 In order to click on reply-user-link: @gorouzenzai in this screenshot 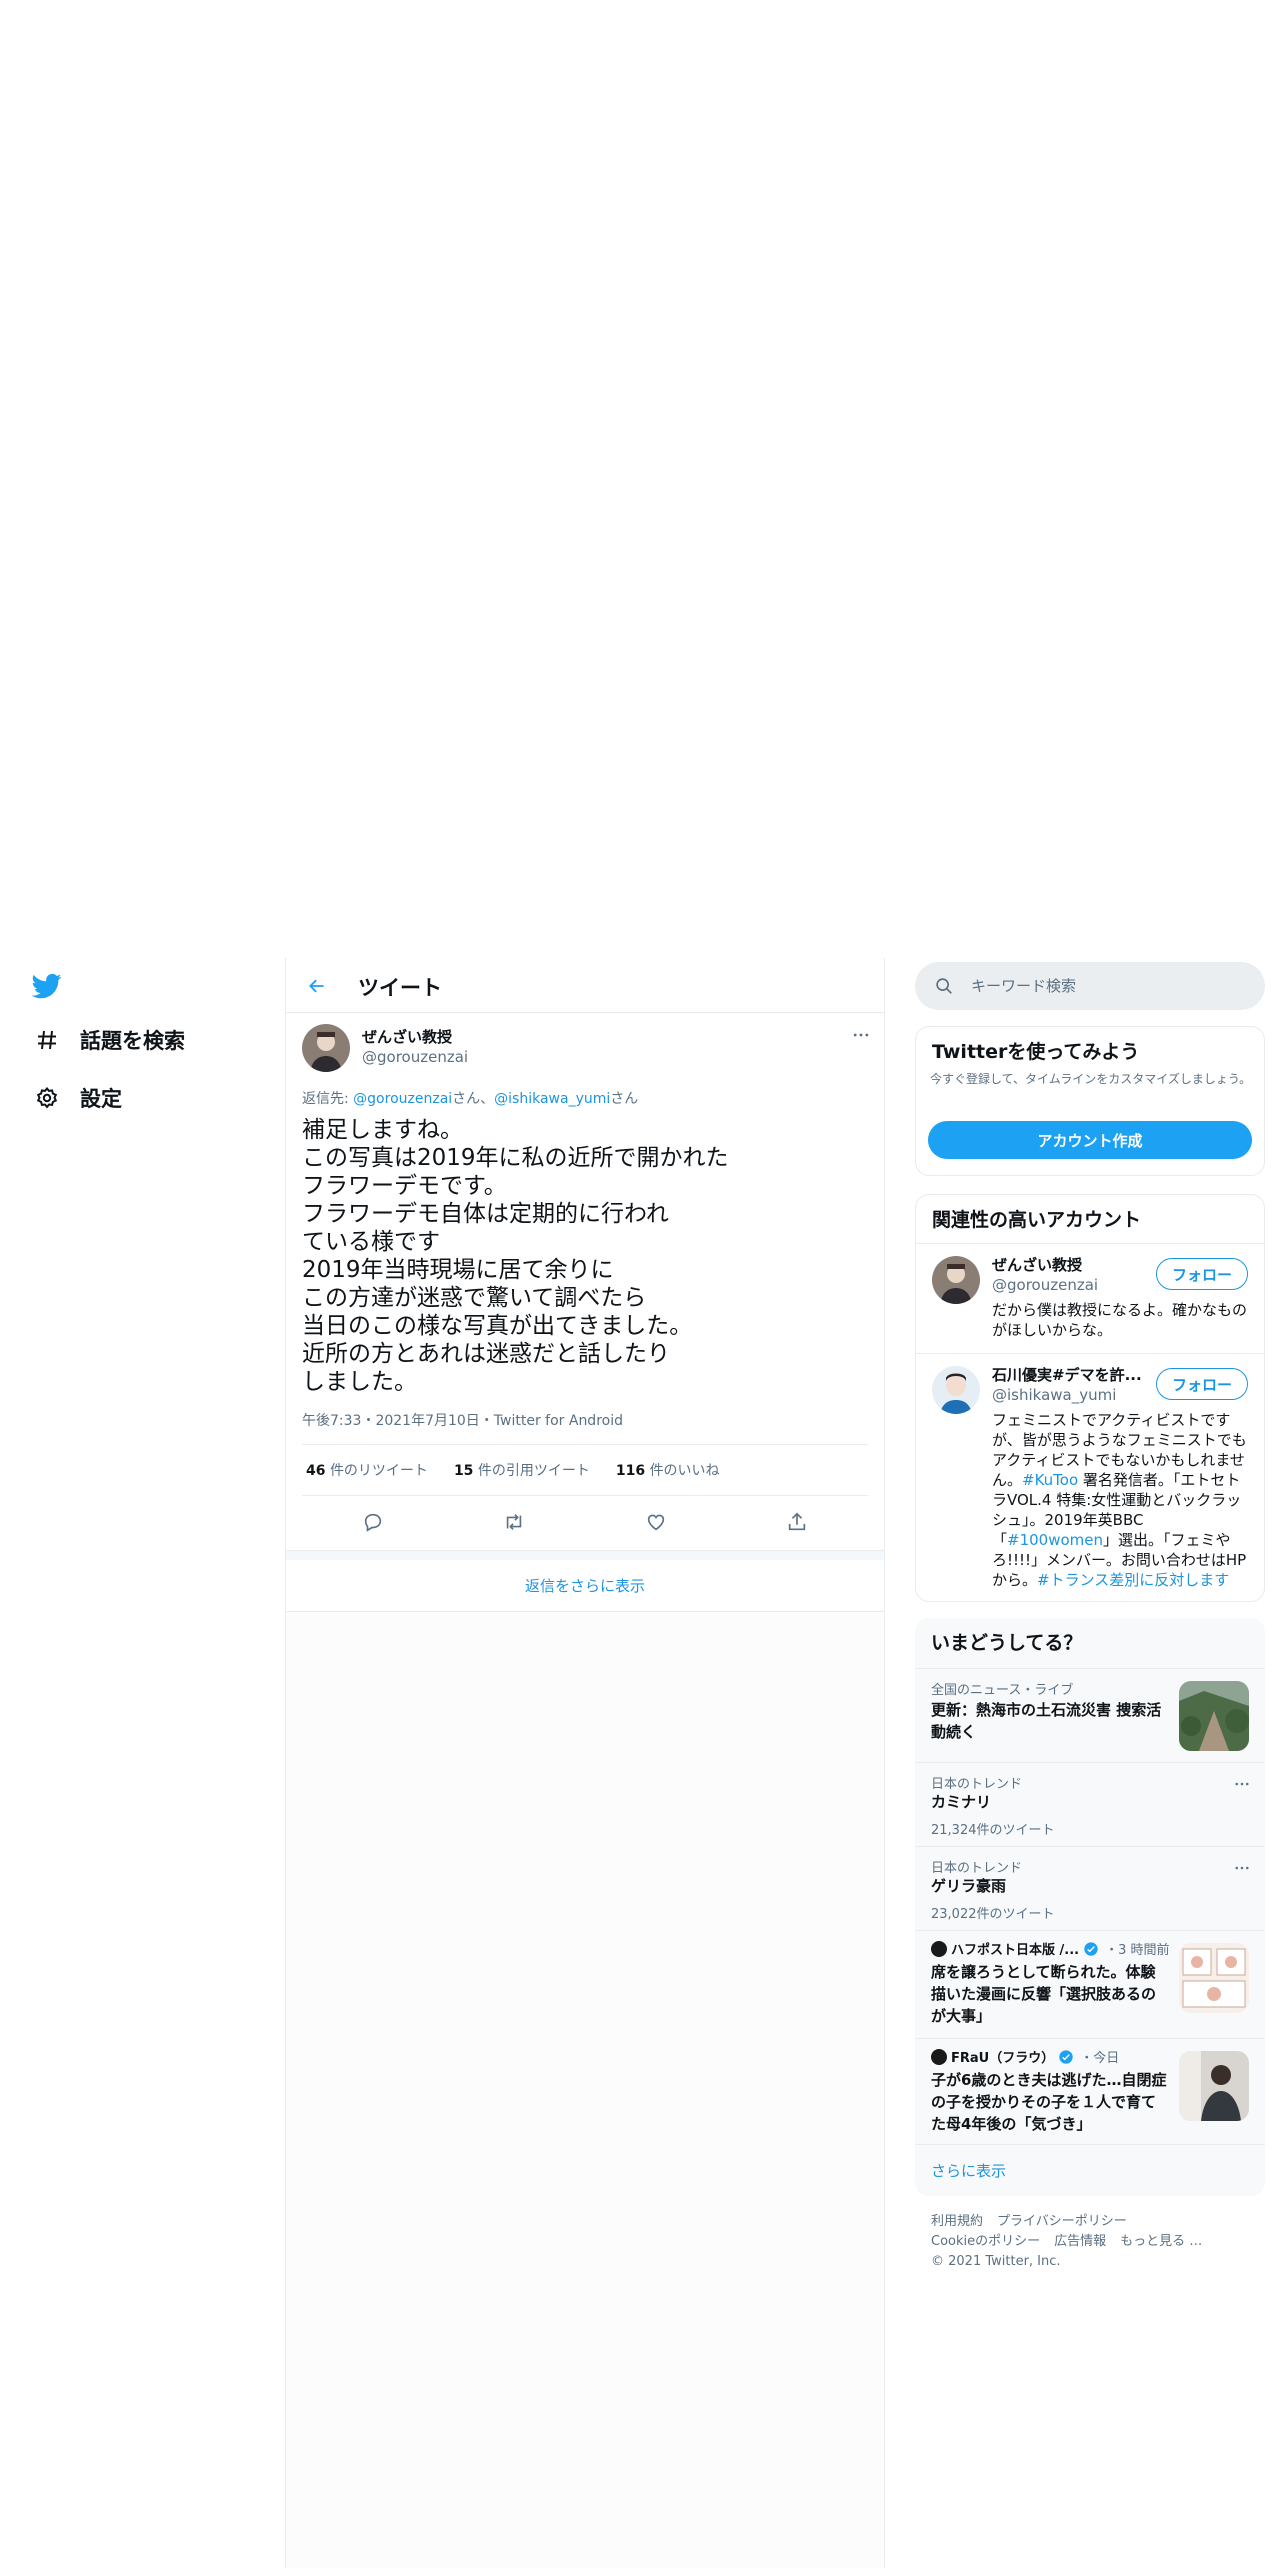, I will do `click(402, 1099)`.